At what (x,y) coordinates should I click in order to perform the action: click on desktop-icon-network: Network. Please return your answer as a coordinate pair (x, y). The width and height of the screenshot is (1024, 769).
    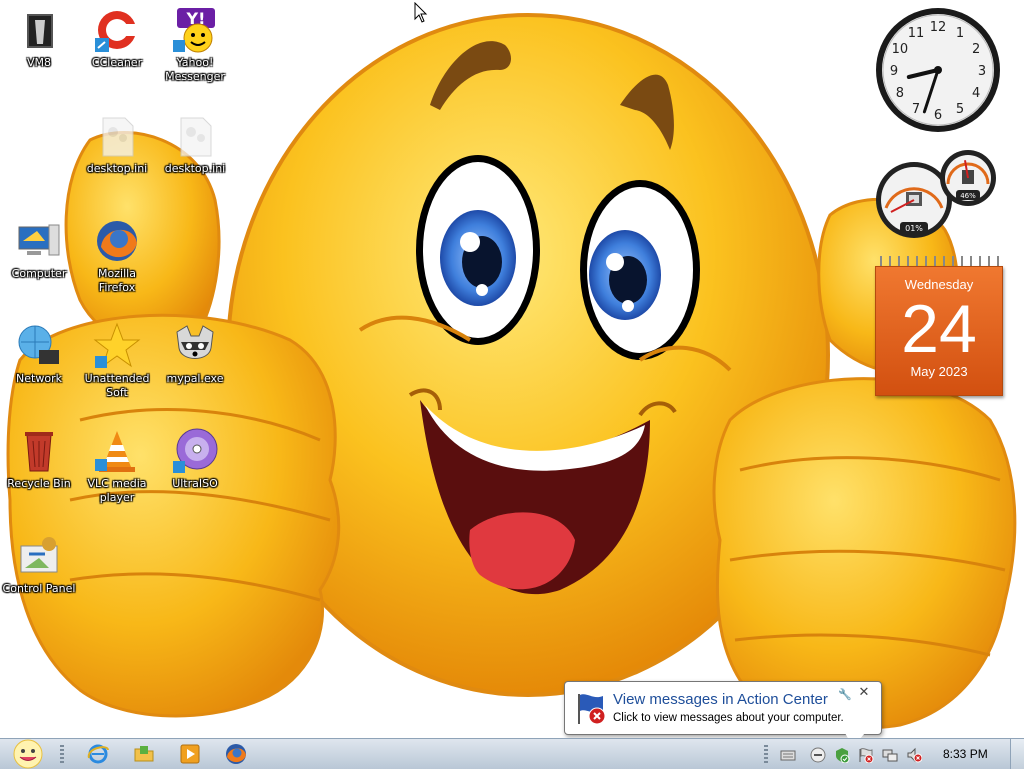
    Looking at the image, I should click on (39, 354).